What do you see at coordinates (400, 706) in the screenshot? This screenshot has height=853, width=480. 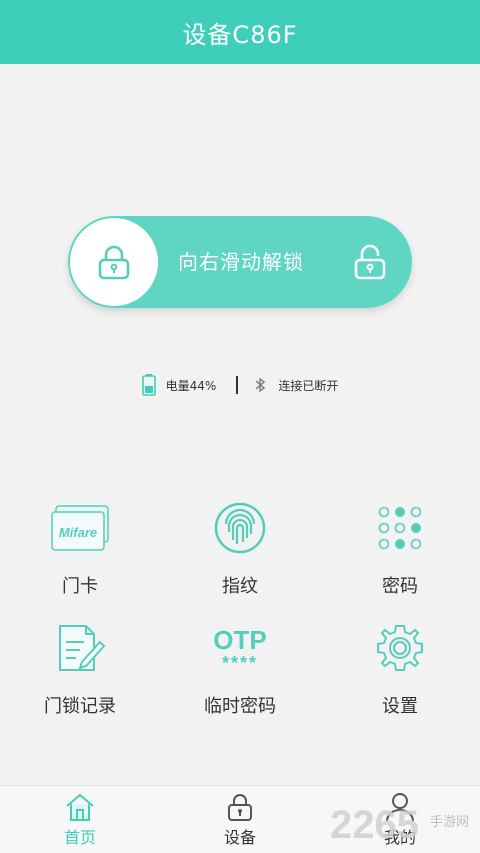 I see `feature-settings-label: 设置` at bounding box center [400, 706].